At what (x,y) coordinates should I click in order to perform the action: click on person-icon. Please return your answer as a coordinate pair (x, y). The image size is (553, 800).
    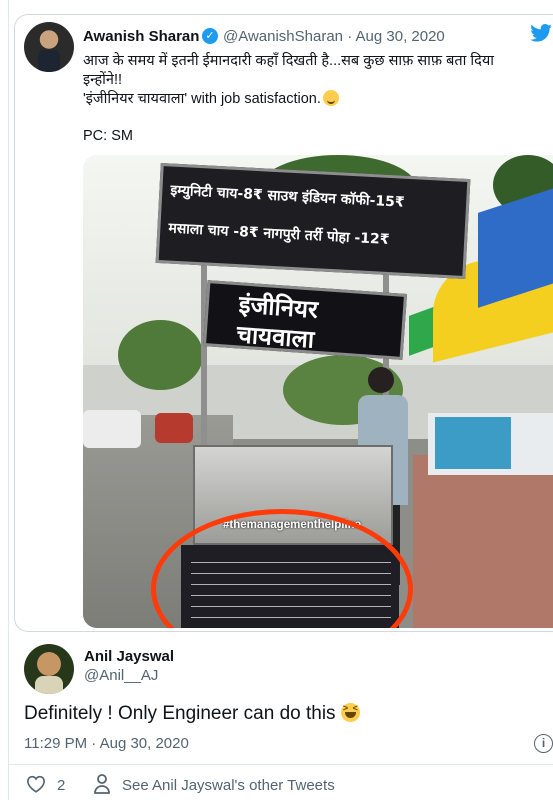
    Looking at the image, I should click on (102, 784).